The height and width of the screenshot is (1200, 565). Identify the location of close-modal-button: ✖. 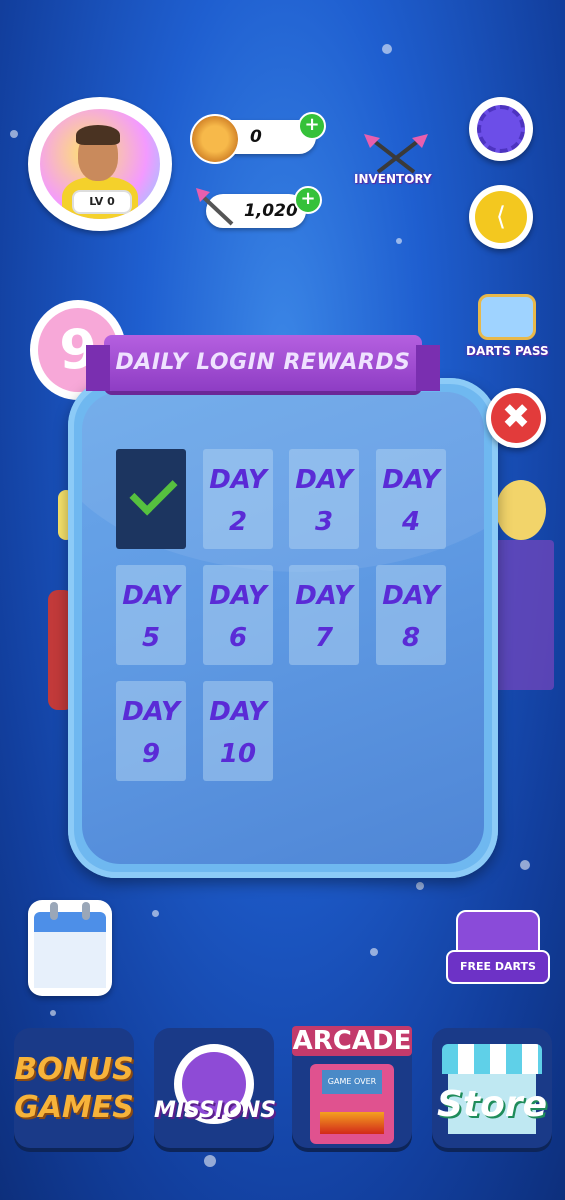
(516, 418).